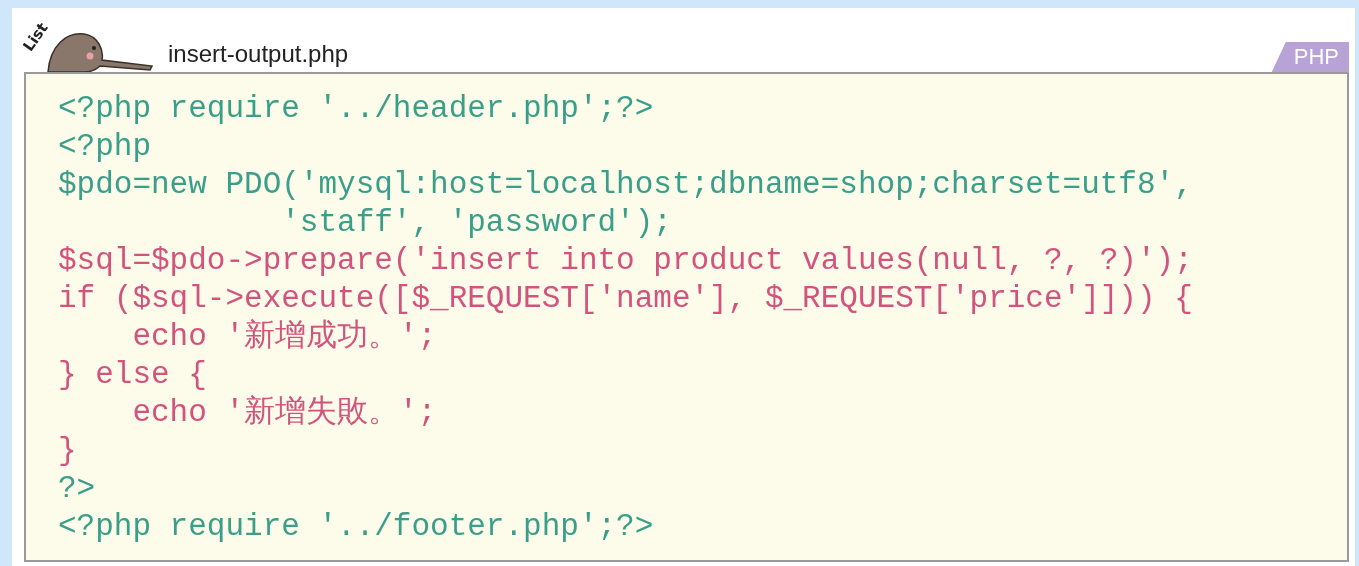 Image resolution: width=1359 pixels, height=566 pixels. Describe the element at coordinates (626, 261) in the screenshot. I see `code-line: $sql=$pdo->prepare('insert into product values(null, ?, ?)');` at that location.